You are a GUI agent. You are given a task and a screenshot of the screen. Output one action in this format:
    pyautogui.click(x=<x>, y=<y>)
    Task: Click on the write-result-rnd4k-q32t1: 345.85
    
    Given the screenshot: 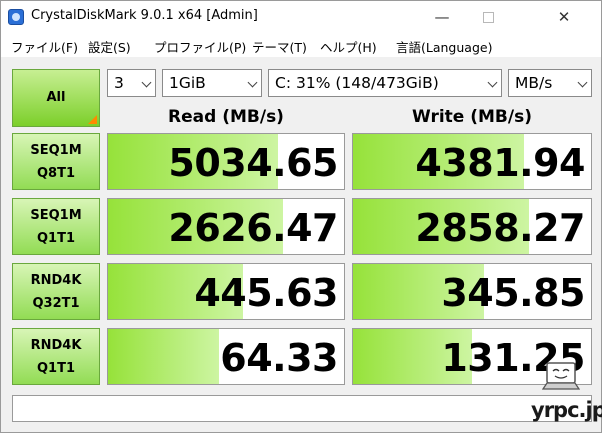 What is the action you would take?
    pyautogui.click(x=472, y=291)
    